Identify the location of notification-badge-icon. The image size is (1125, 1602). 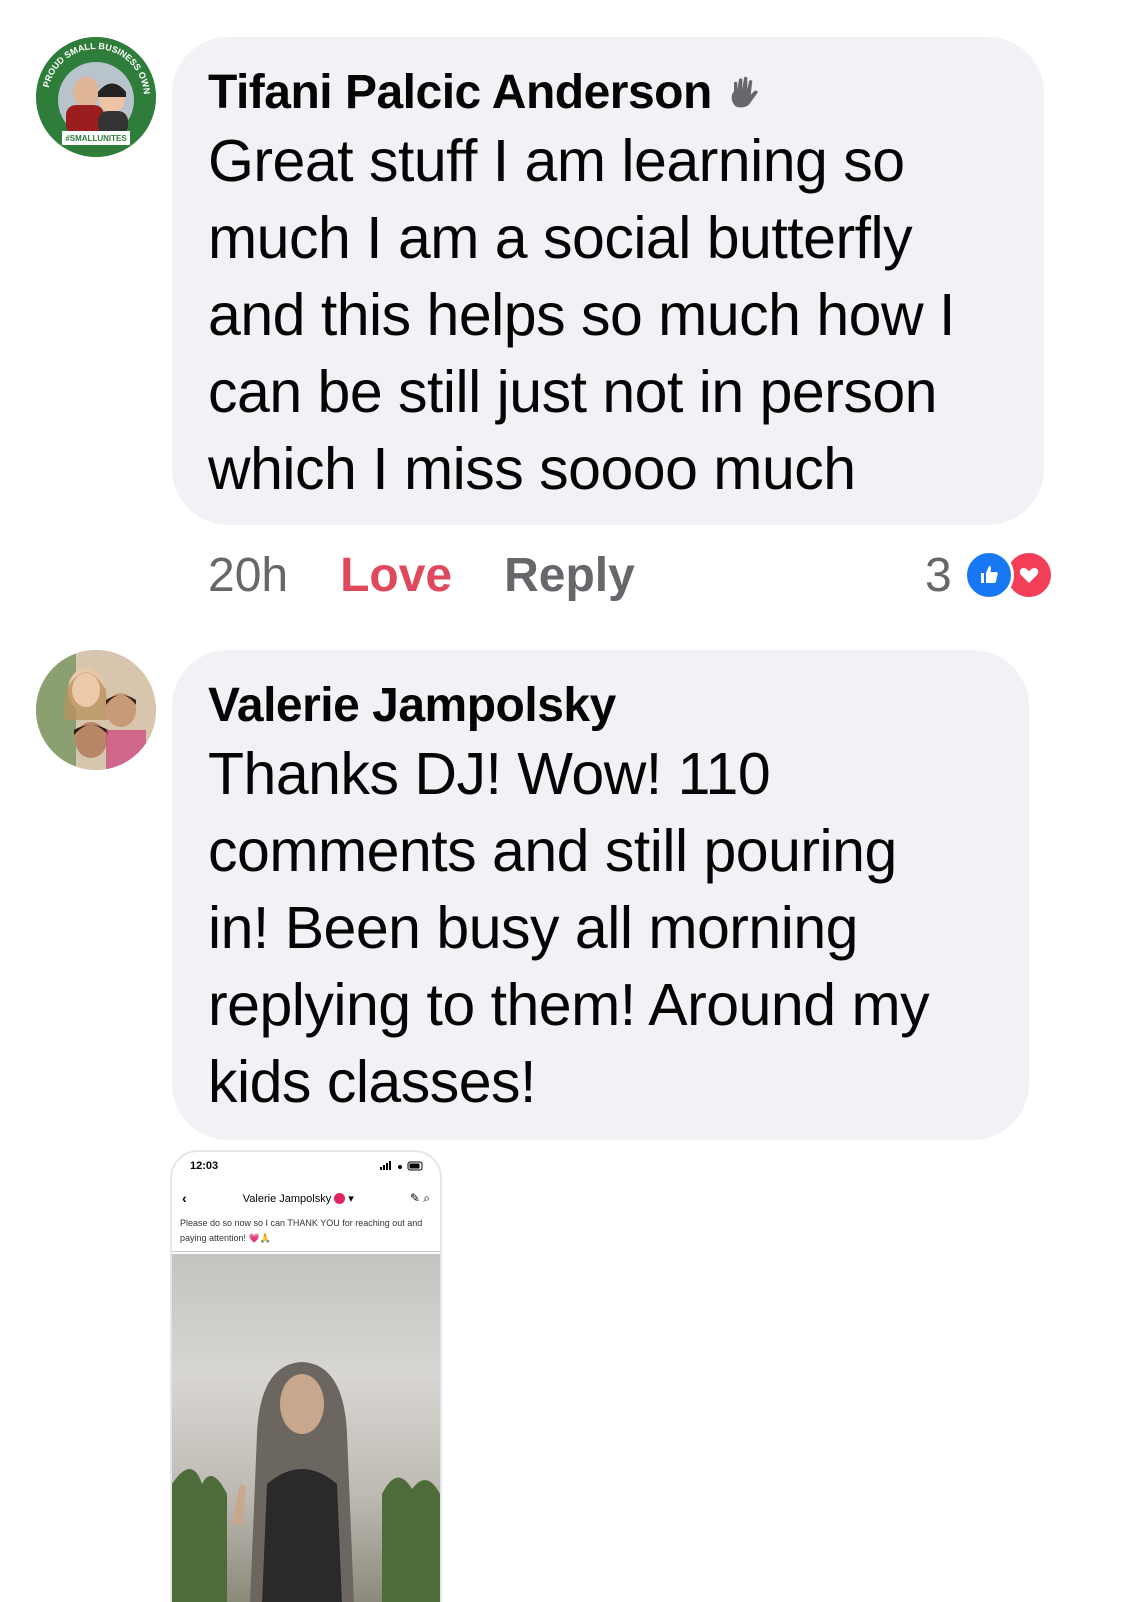
(340, 1199).